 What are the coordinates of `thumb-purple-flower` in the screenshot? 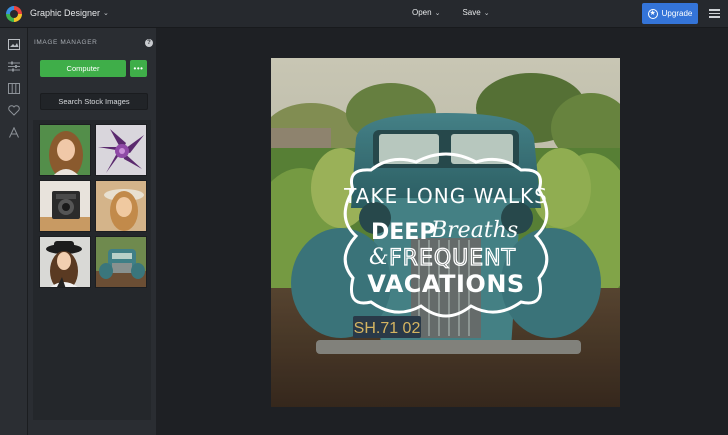 It's located at (121, 150).